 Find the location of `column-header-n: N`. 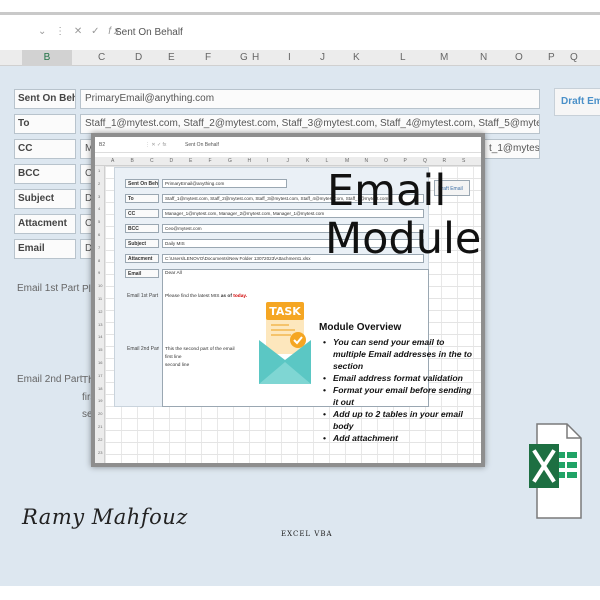

column-header-n: N is located at coordinates (483, 57).